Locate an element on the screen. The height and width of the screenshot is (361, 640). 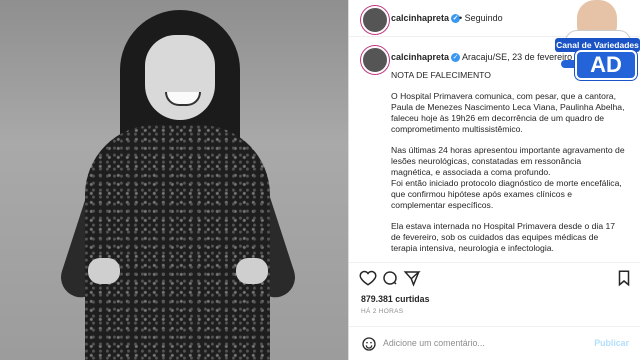
channel-watermark-logo: Canal de Variedades AD is located at coordinates (597, 40).